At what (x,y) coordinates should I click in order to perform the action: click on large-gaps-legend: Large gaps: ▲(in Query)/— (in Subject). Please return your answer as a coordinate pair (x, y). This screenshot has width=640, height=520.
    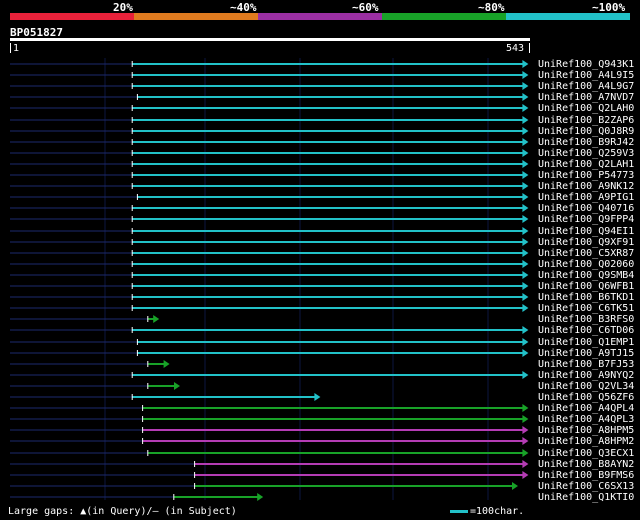
    Looking at the image, I should click on (122, 511).